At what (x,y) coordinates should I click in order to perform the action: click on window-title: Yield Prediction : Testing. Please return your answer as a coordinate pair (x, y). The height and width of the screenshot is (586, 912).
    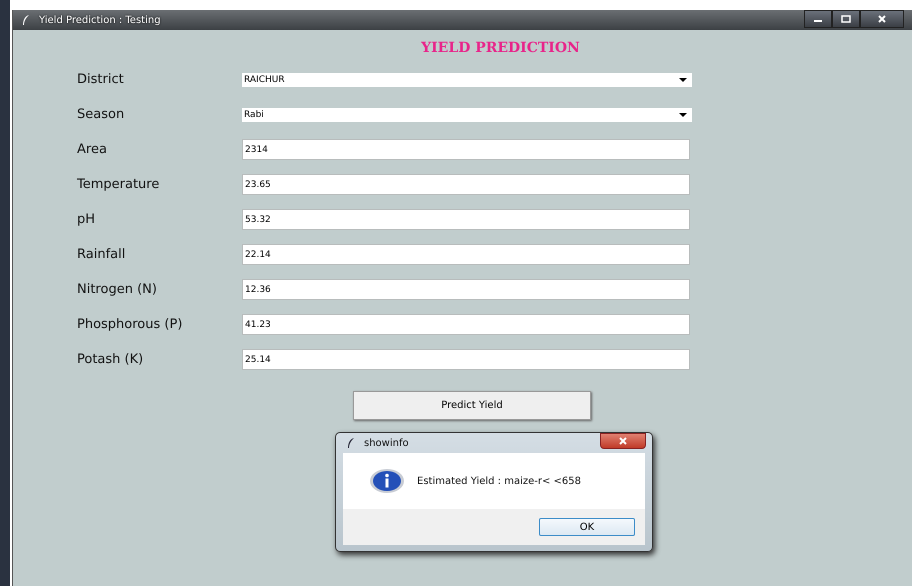
    Looking at the image, I should click on (100, 20).